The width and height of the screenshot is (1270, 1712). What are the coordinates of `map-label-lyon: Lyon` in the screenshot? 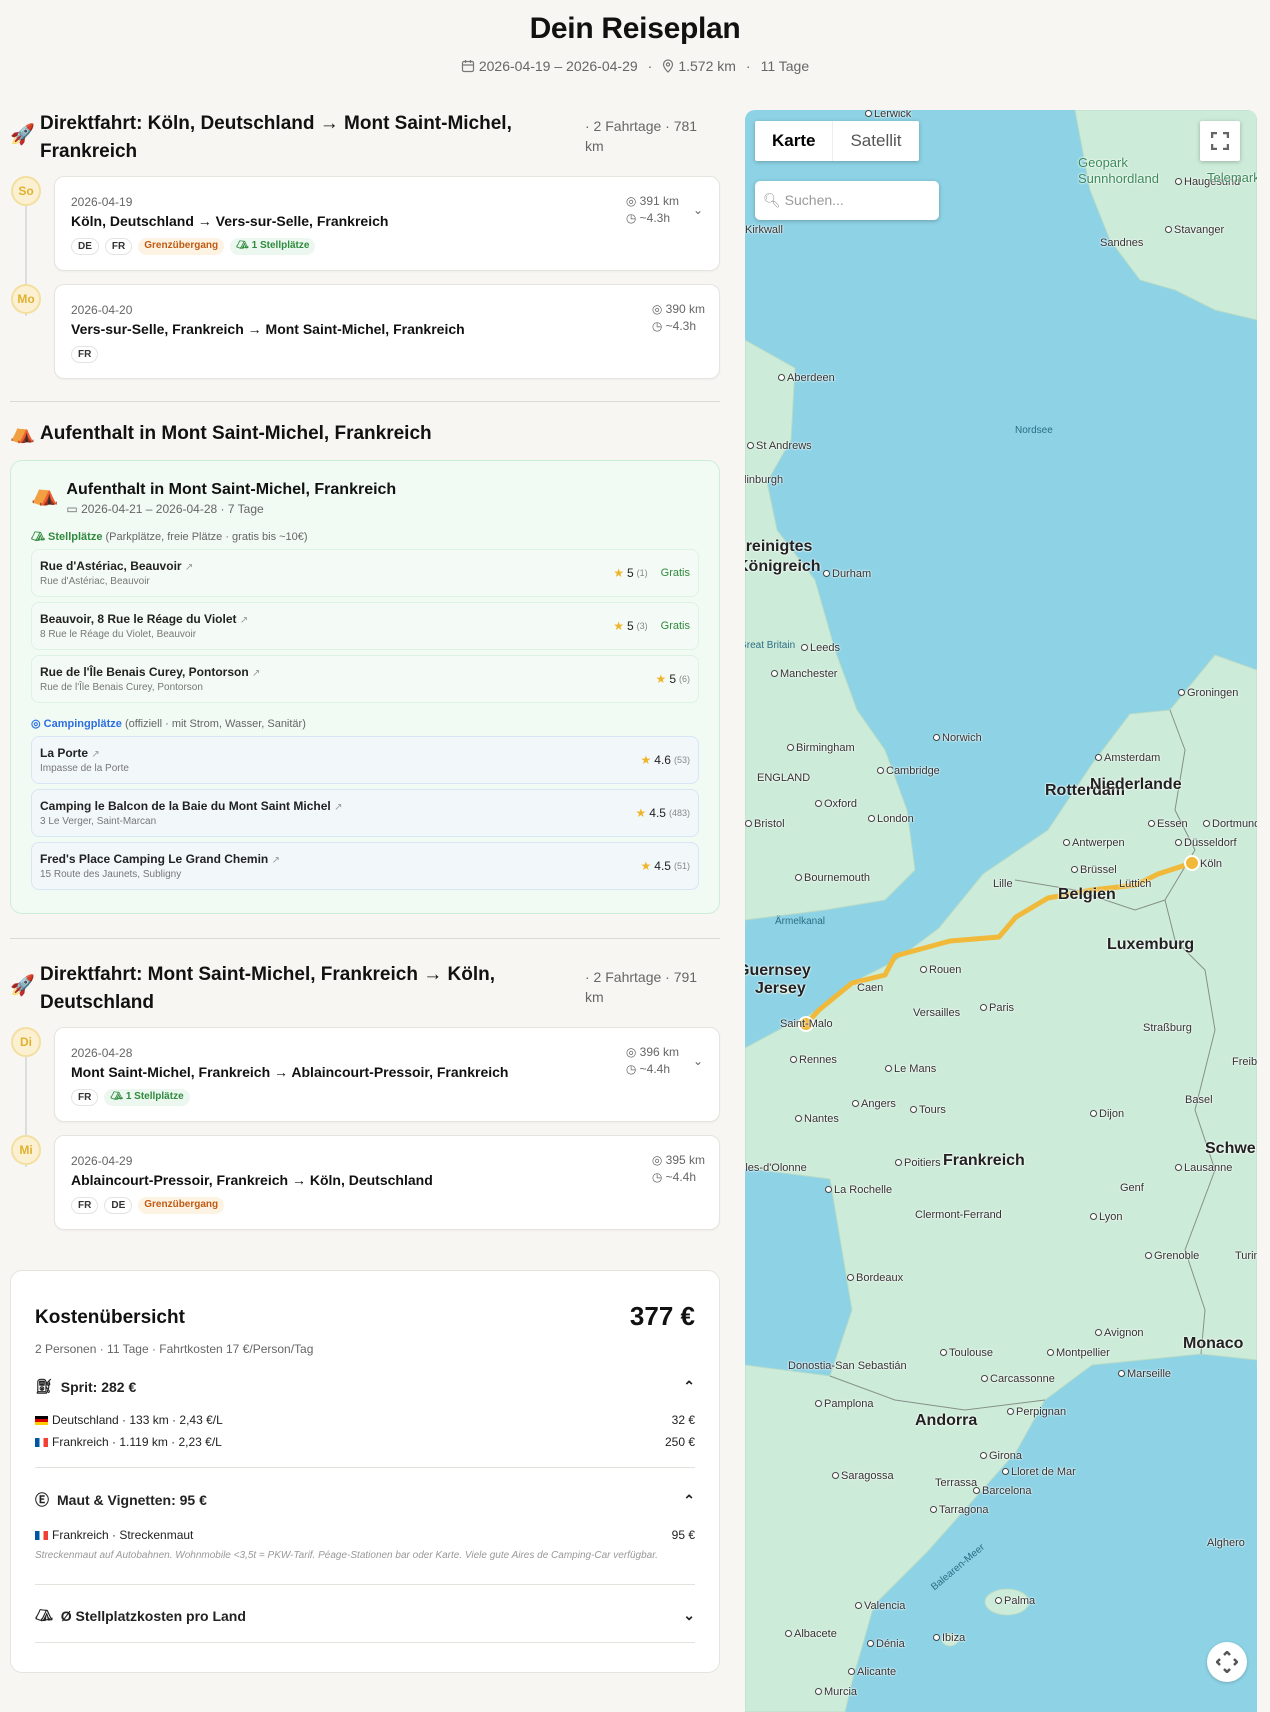 It's located at (1106, 1217).